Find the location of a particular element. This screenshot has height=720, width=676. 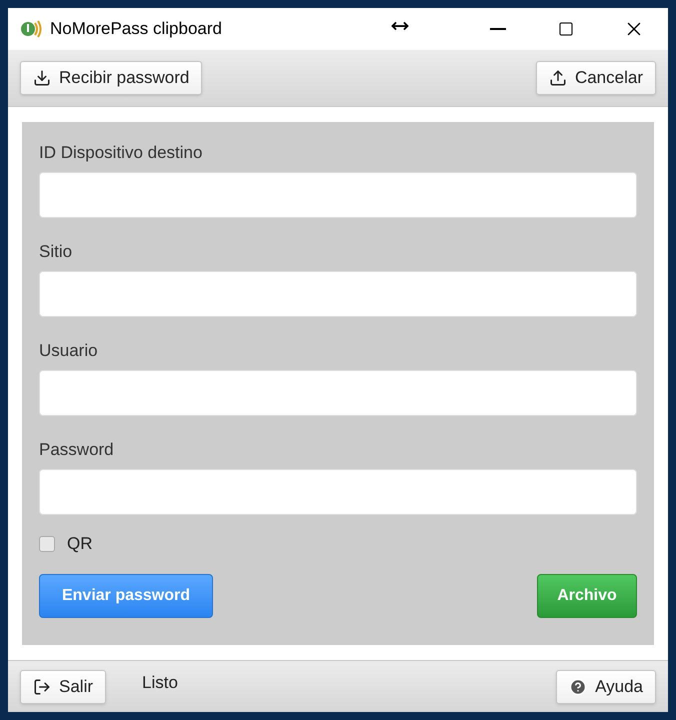

receive-password-button: Recibir password is located at coordinates (111, 78).